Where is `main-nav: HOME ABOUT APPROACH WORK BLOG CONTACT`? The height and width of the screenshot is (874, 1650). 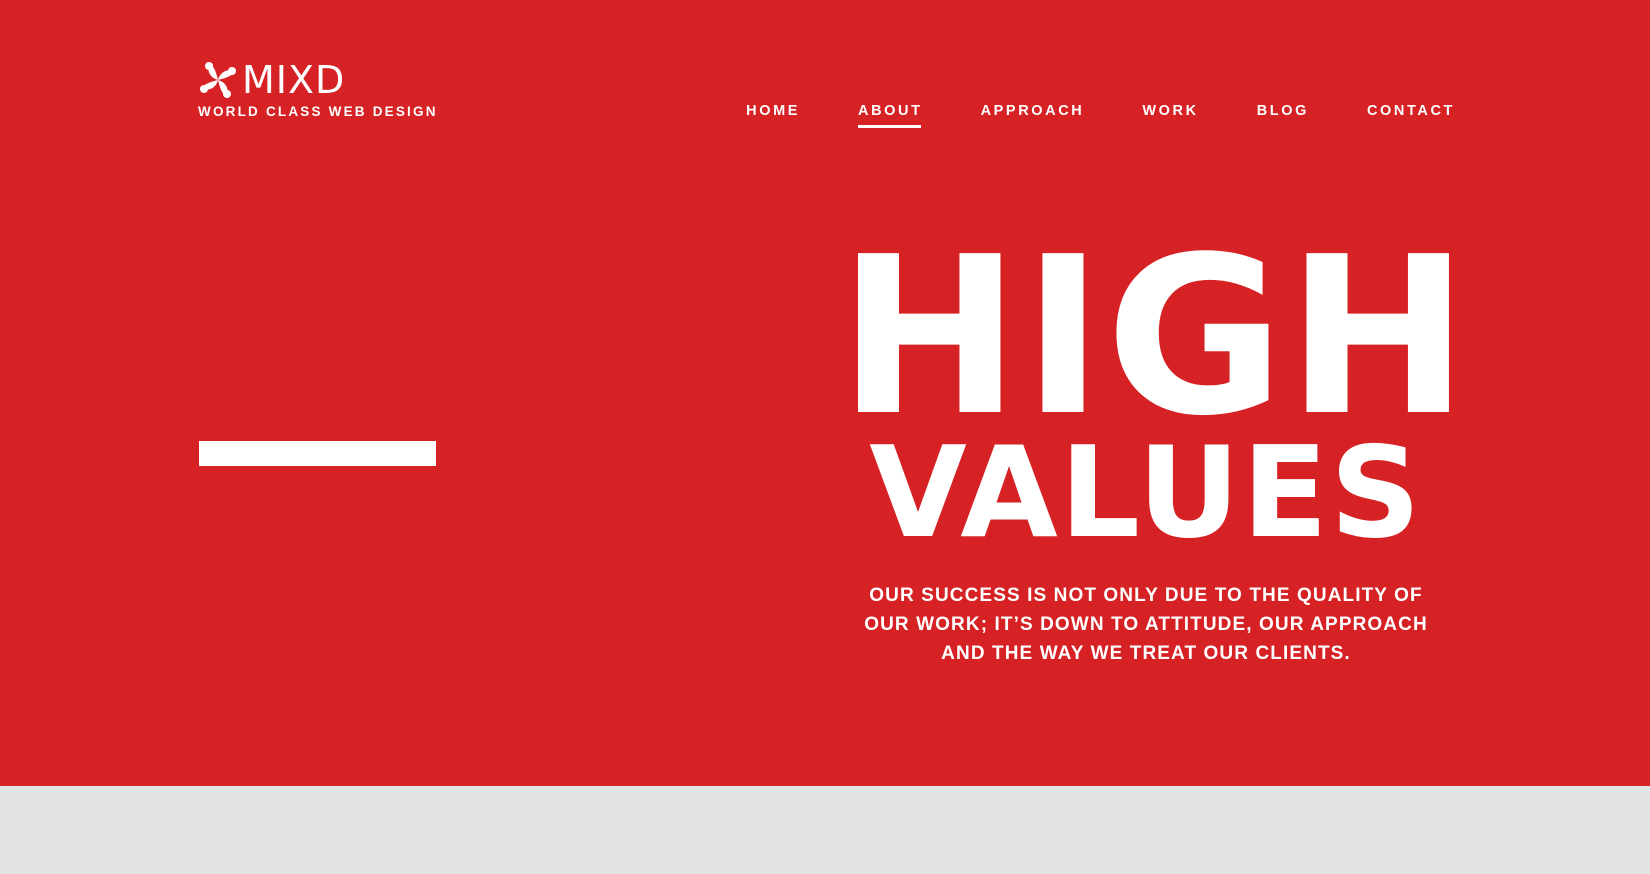 main-nav: HOME ABOUT APPROACH WORK BLOG CONTACT is located at coordinates (1071, 115).